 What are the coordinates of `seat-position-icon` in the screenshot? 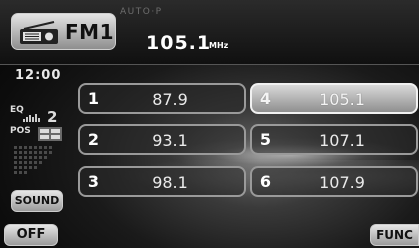 It's located at (50, 134).